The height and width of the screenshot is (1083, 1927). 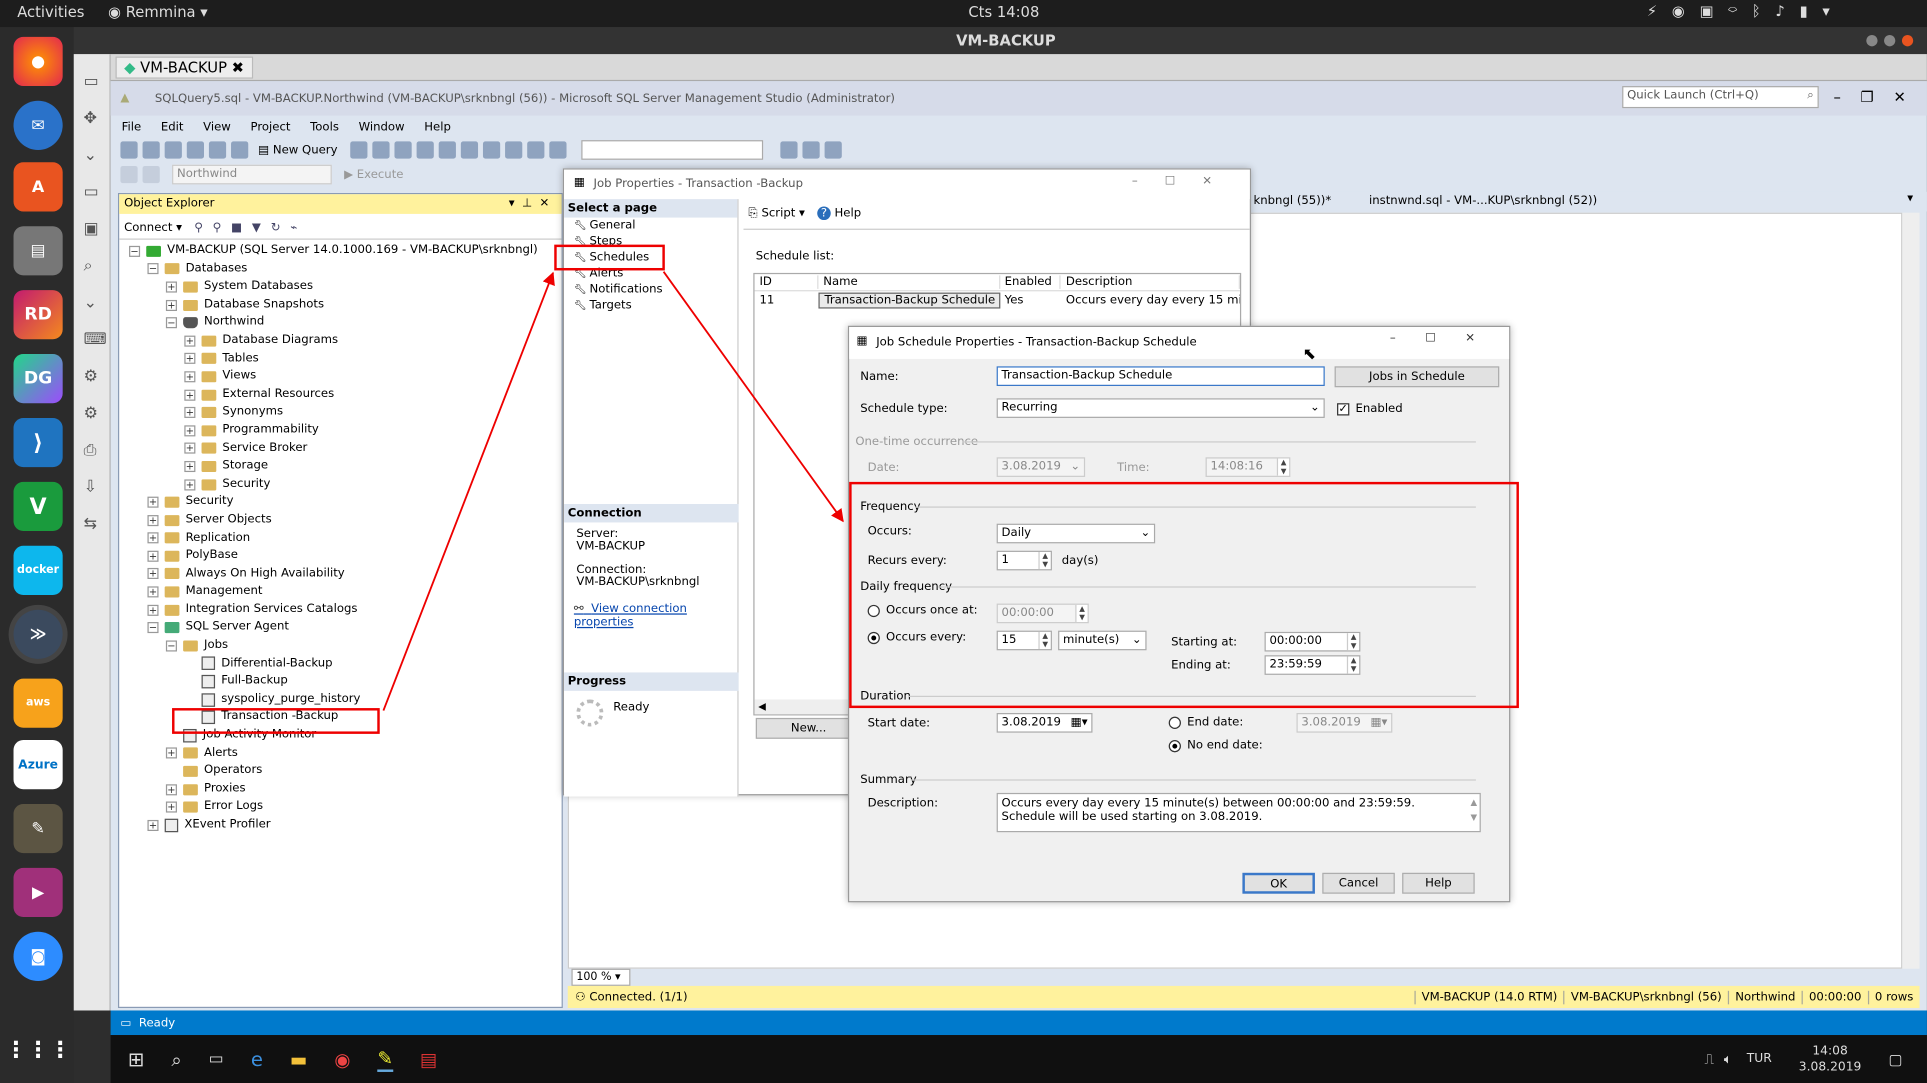 What do you see at coordinates (342, 1059) in the screenshot?
I see `chrome-icon: ◉` at bounding box center [342, 1059].